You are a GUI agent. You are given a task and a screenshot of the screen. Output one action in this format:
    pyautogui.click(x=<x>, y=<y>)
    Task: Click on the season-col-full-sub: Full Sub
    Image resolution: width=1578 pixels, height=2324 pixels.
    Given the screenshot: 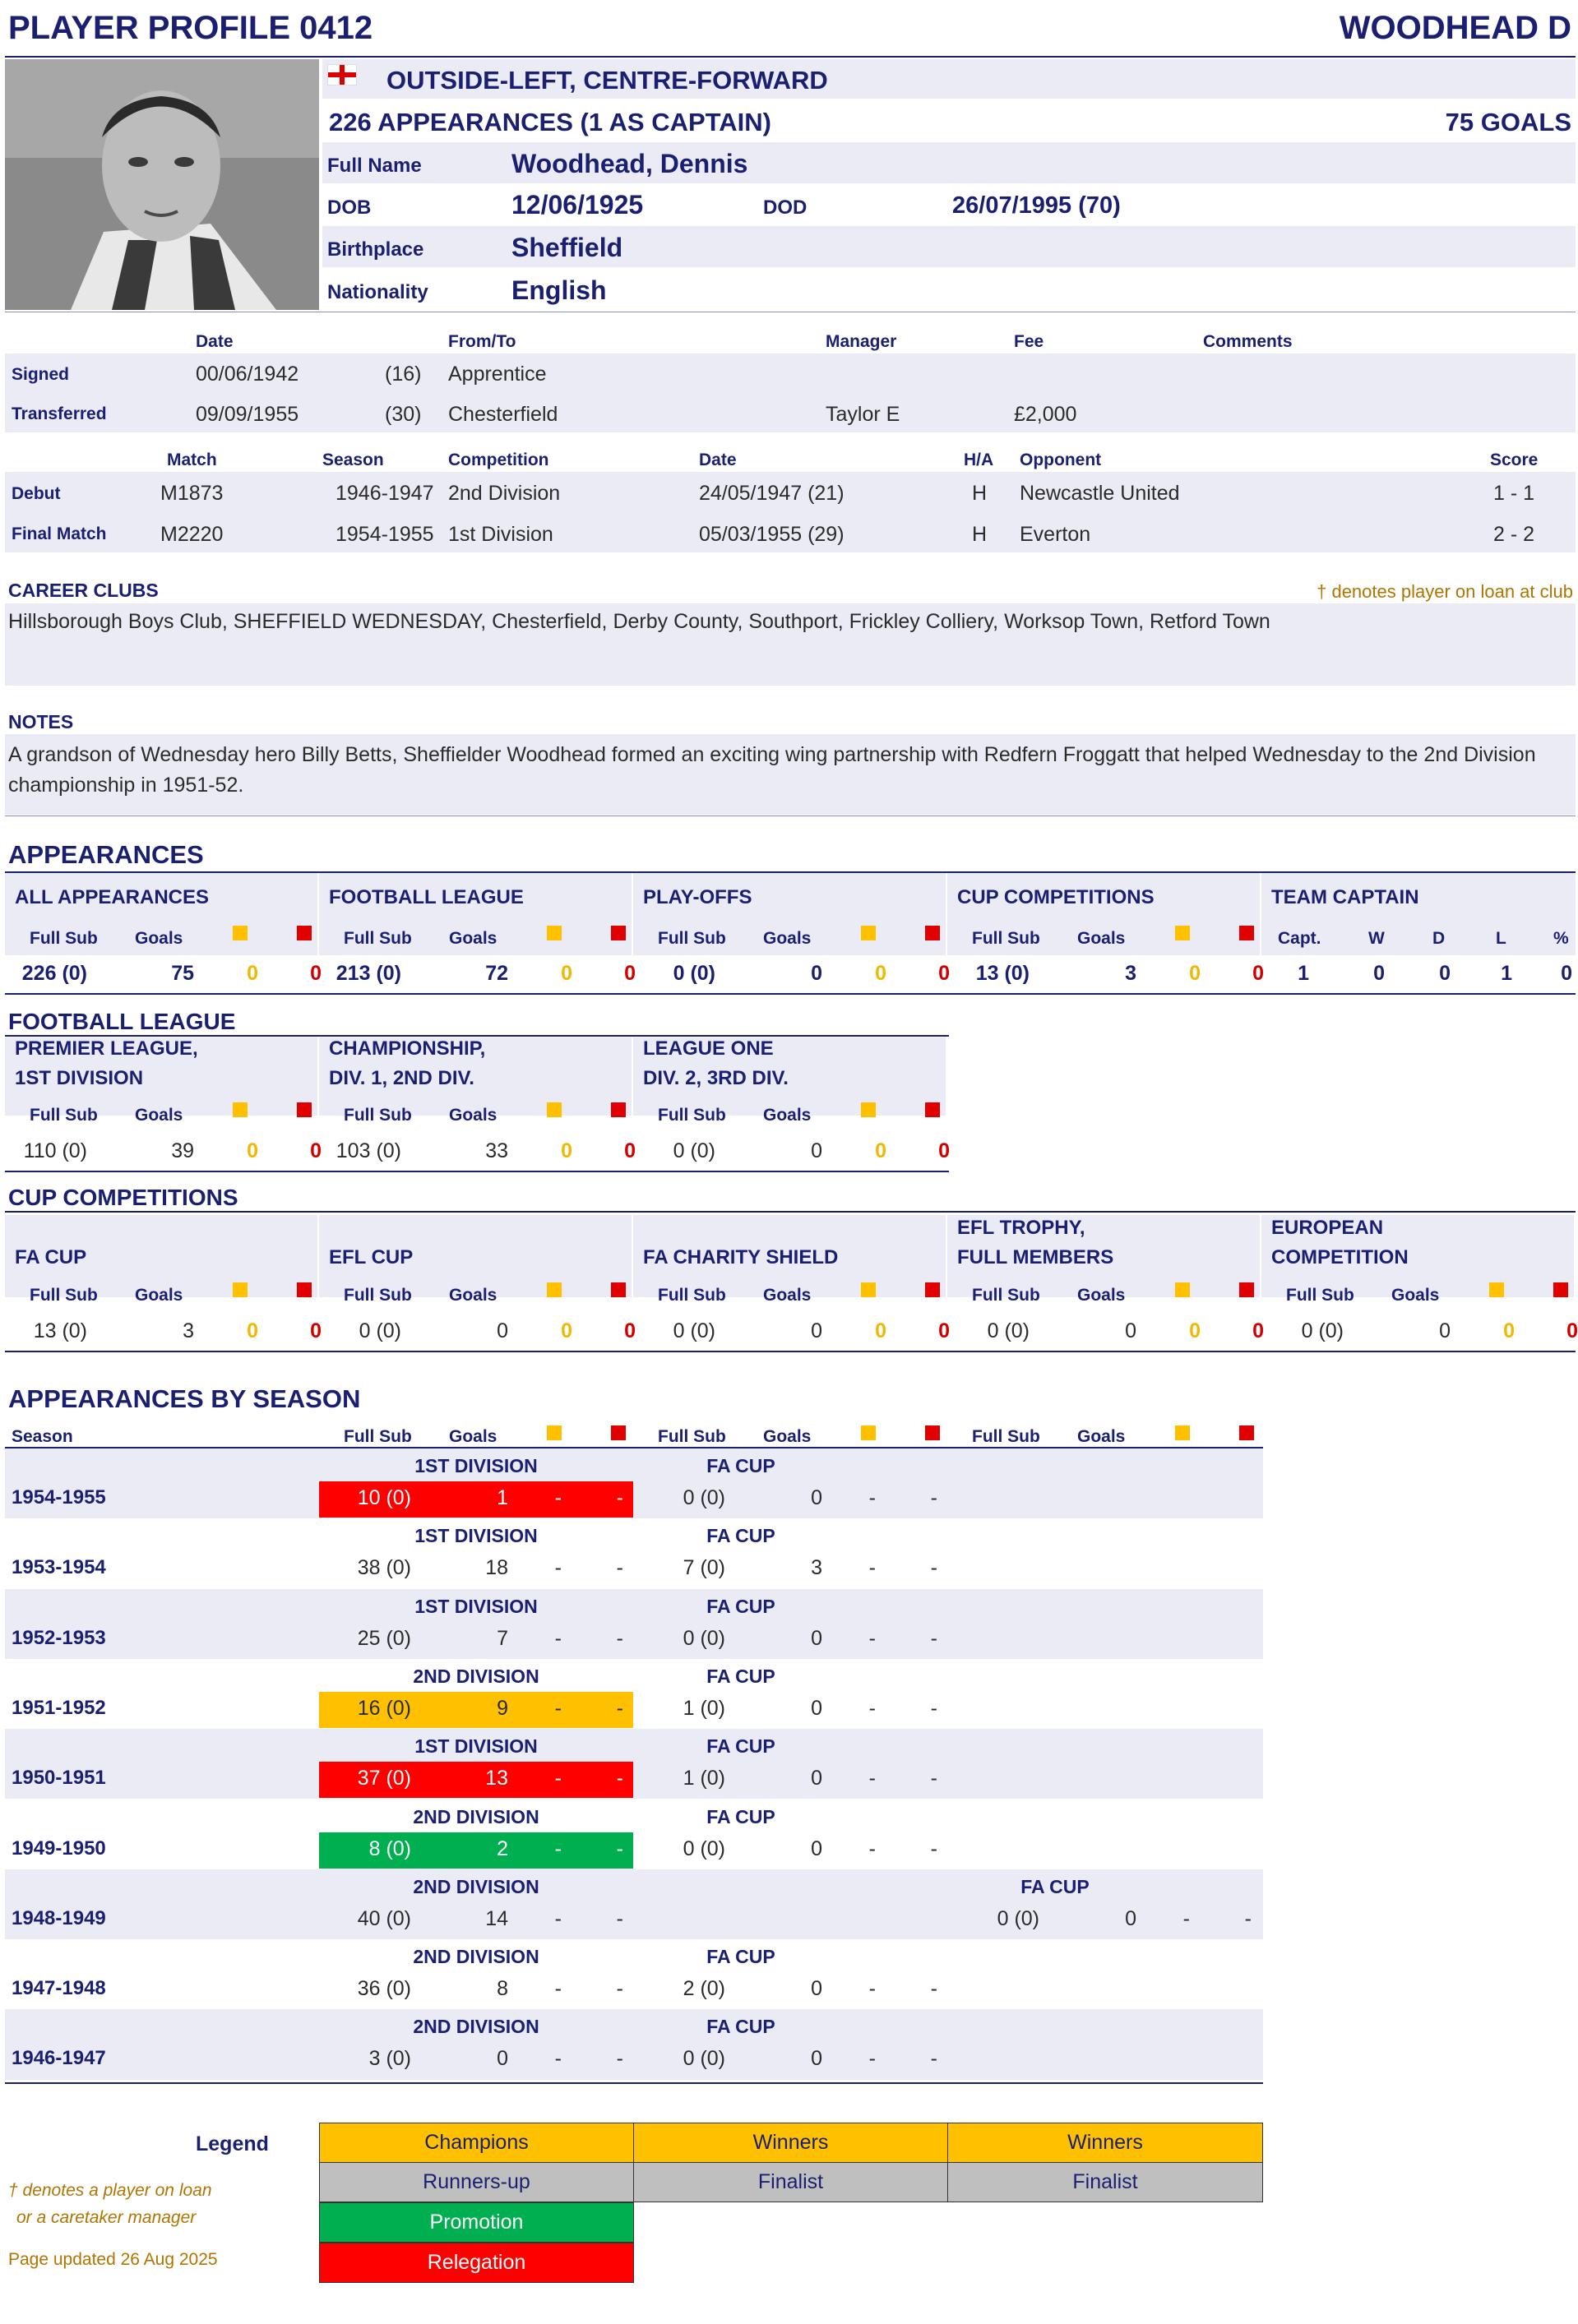 What is the action you would take?
    pyautogui.click(x=692, y=1436)
    